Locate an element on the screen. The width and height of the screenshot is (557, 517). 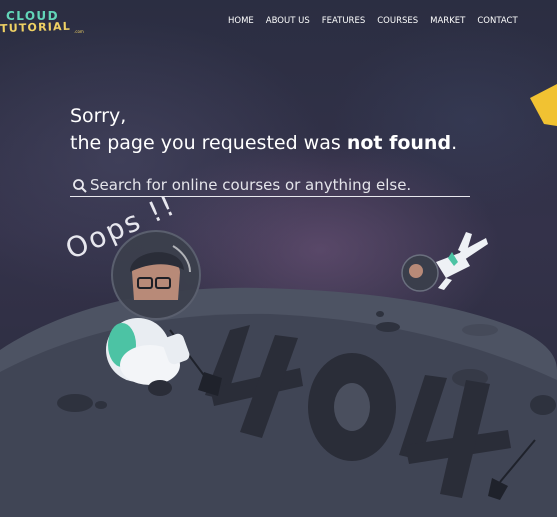
search-bar is located at coordinates (270, 185).